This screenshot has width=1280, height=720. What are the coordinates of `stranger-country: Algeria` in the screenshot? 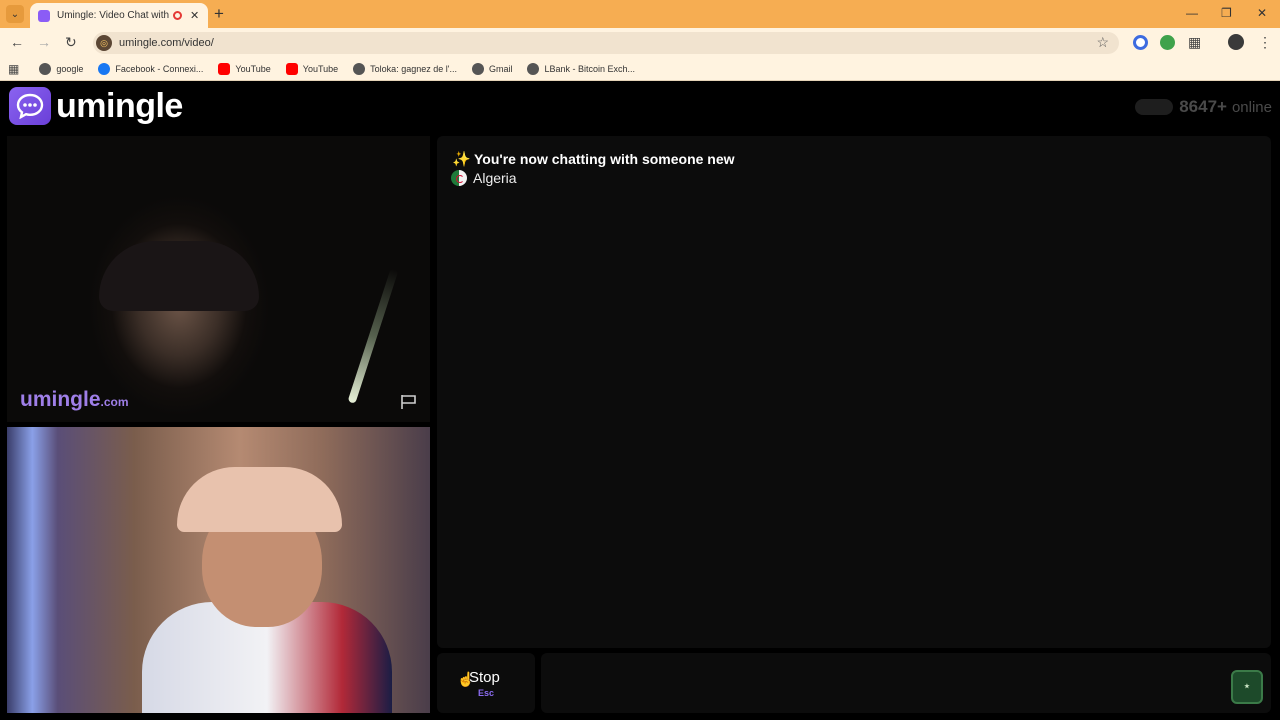 It's located at (484, 178).